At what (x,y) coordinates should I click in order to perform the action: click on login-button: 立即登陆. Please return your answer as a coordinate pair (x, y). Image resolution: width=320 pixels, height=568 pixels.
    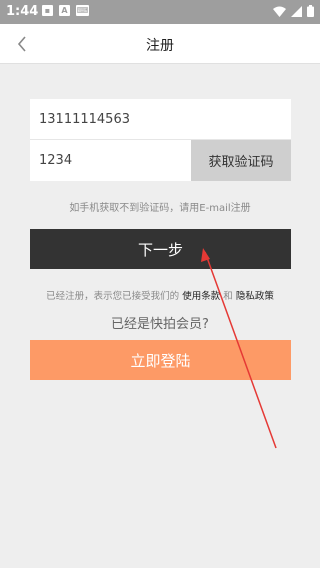
    Looking at the image, I should click on (160, 360).